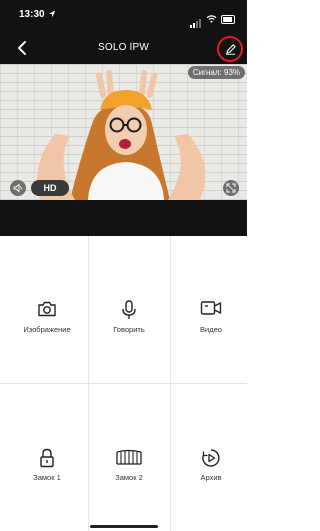 The width and height of the screenshot is (320, 531). I want to click on location-arrow-icon, so click(52, 14).